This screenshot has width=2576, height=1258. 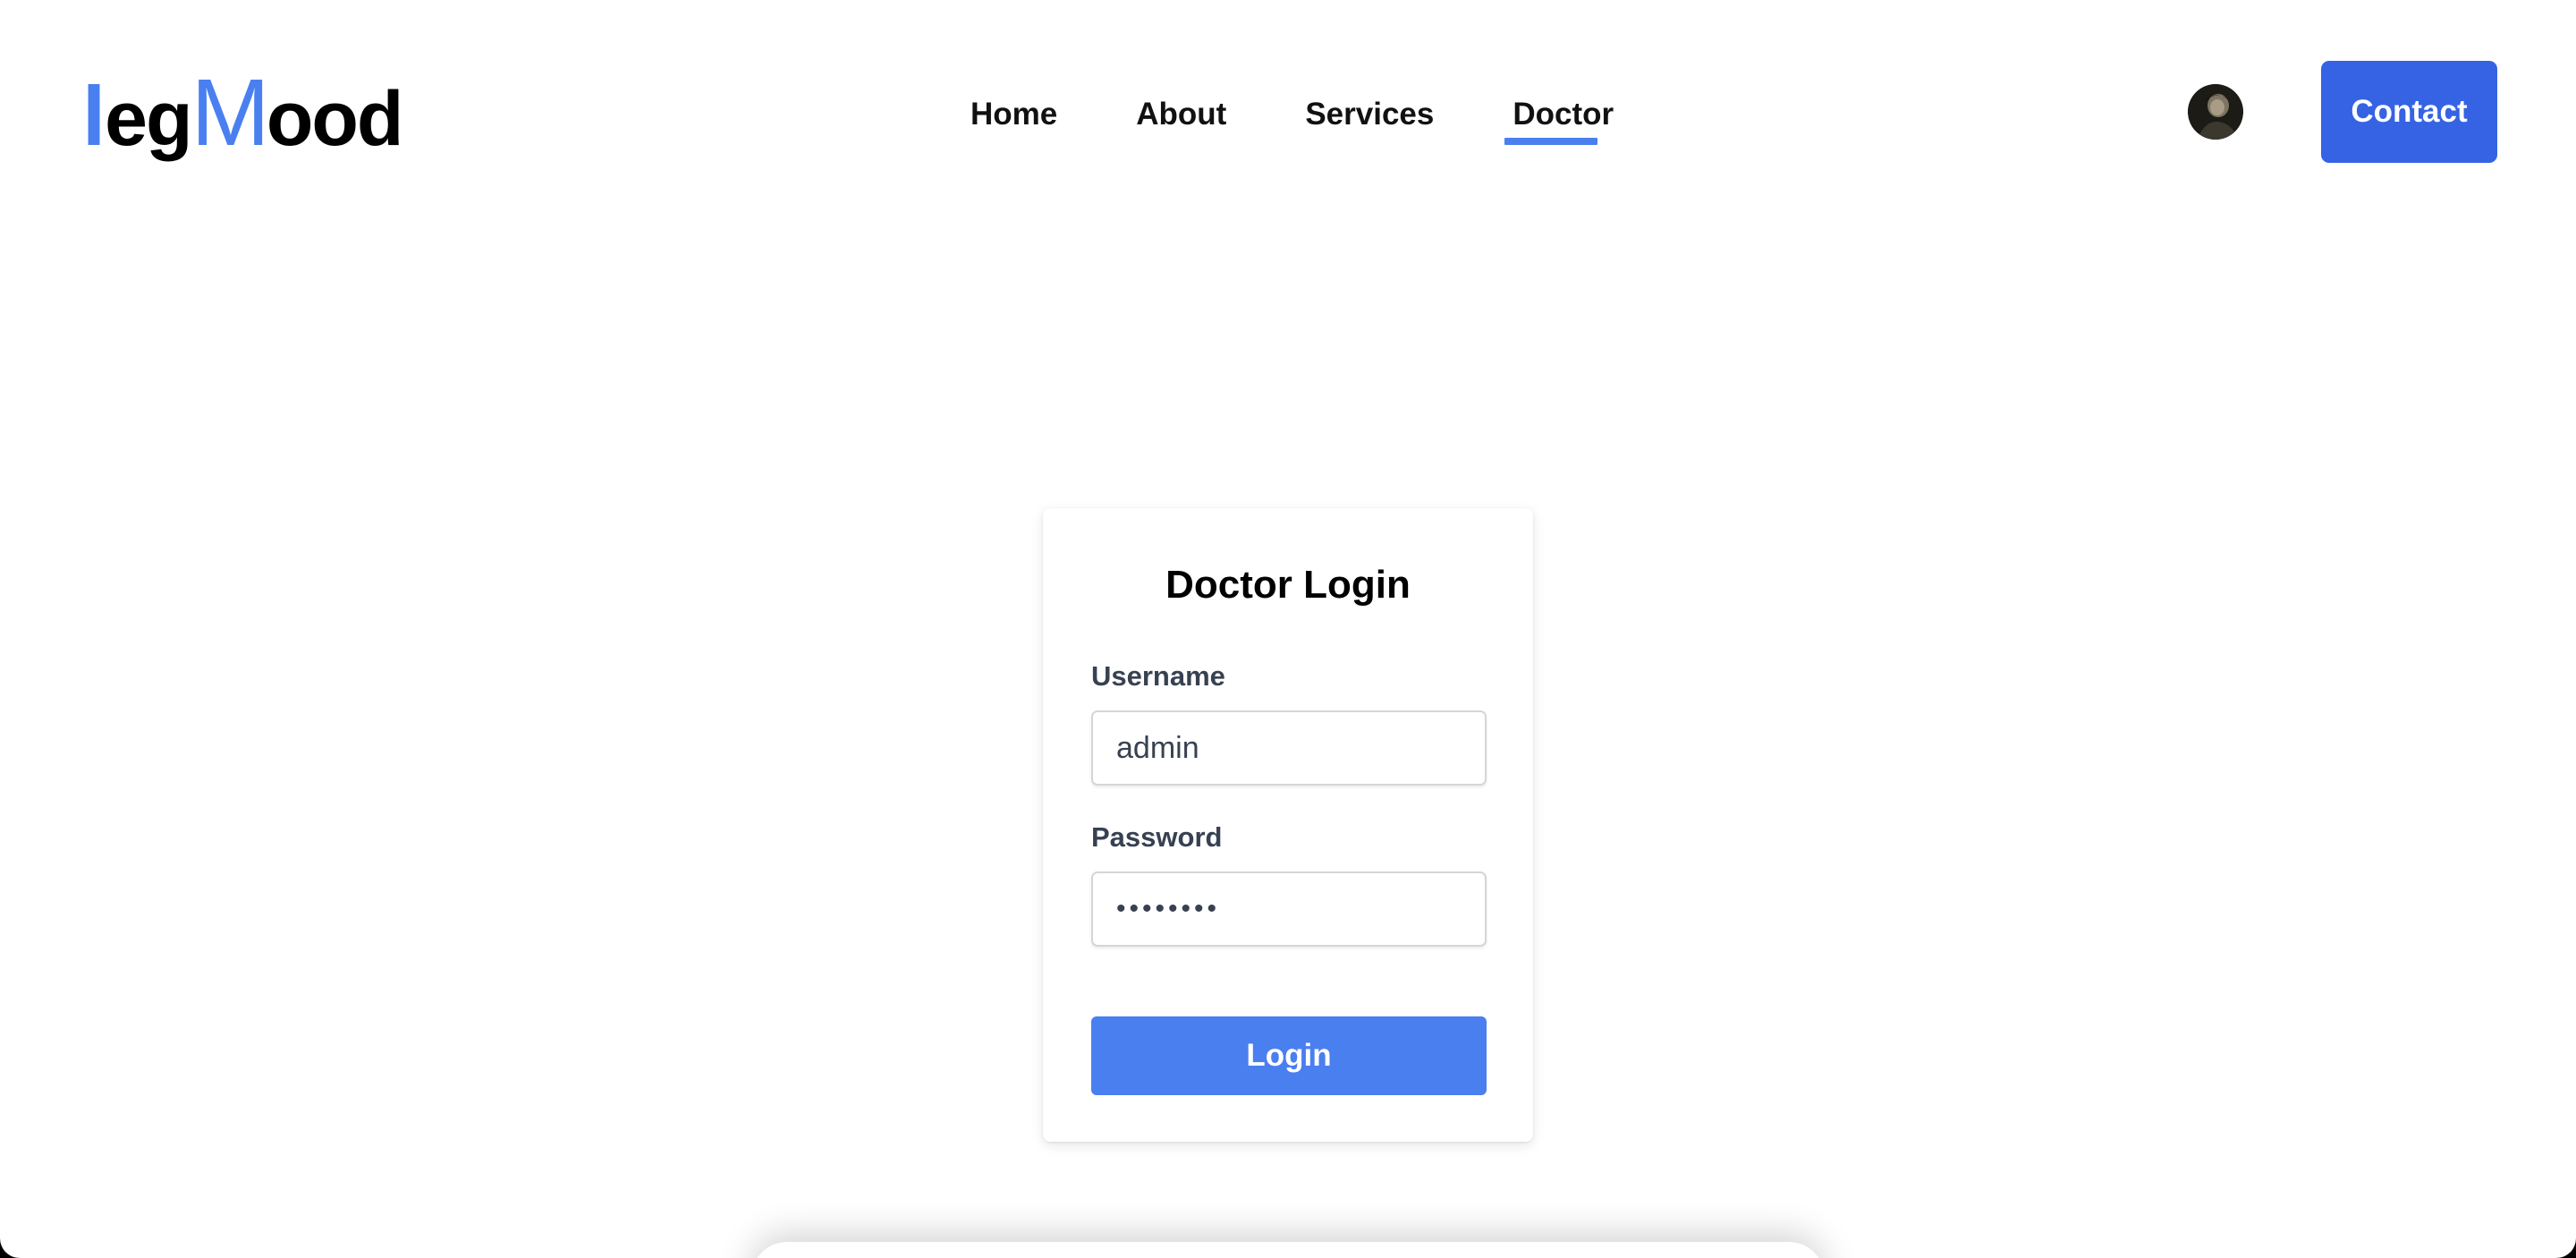 I want to click on bottom-shadow-panel, so click(x=1288, y=1250).